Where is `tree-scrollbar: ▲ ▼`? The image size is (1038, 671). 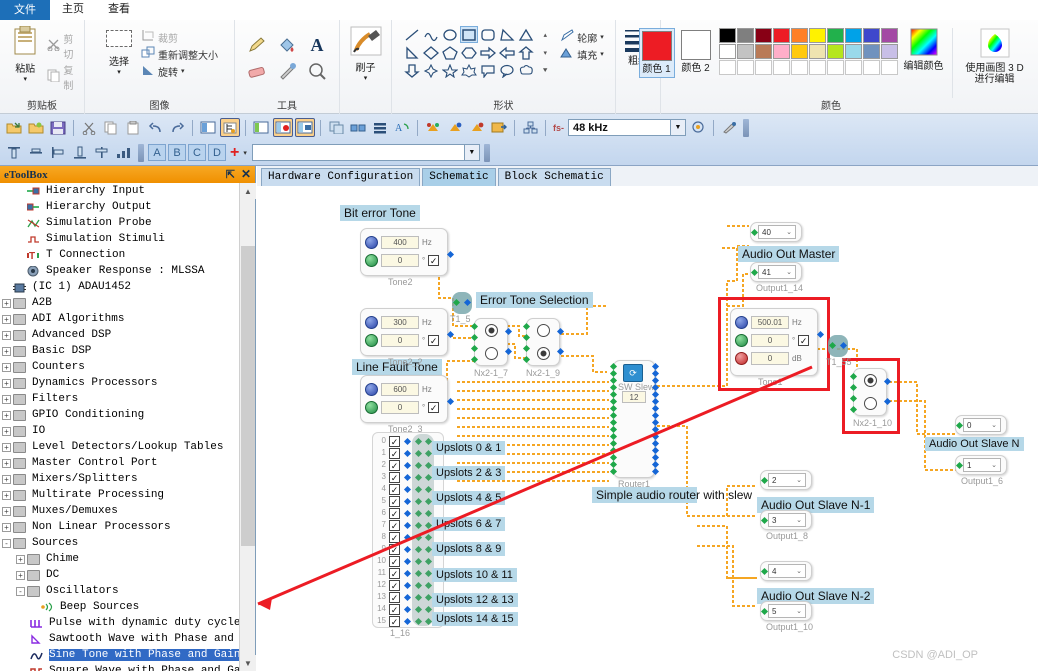
tree-scrollbar: ▲ ▼ is located at coordinates (247, 427).